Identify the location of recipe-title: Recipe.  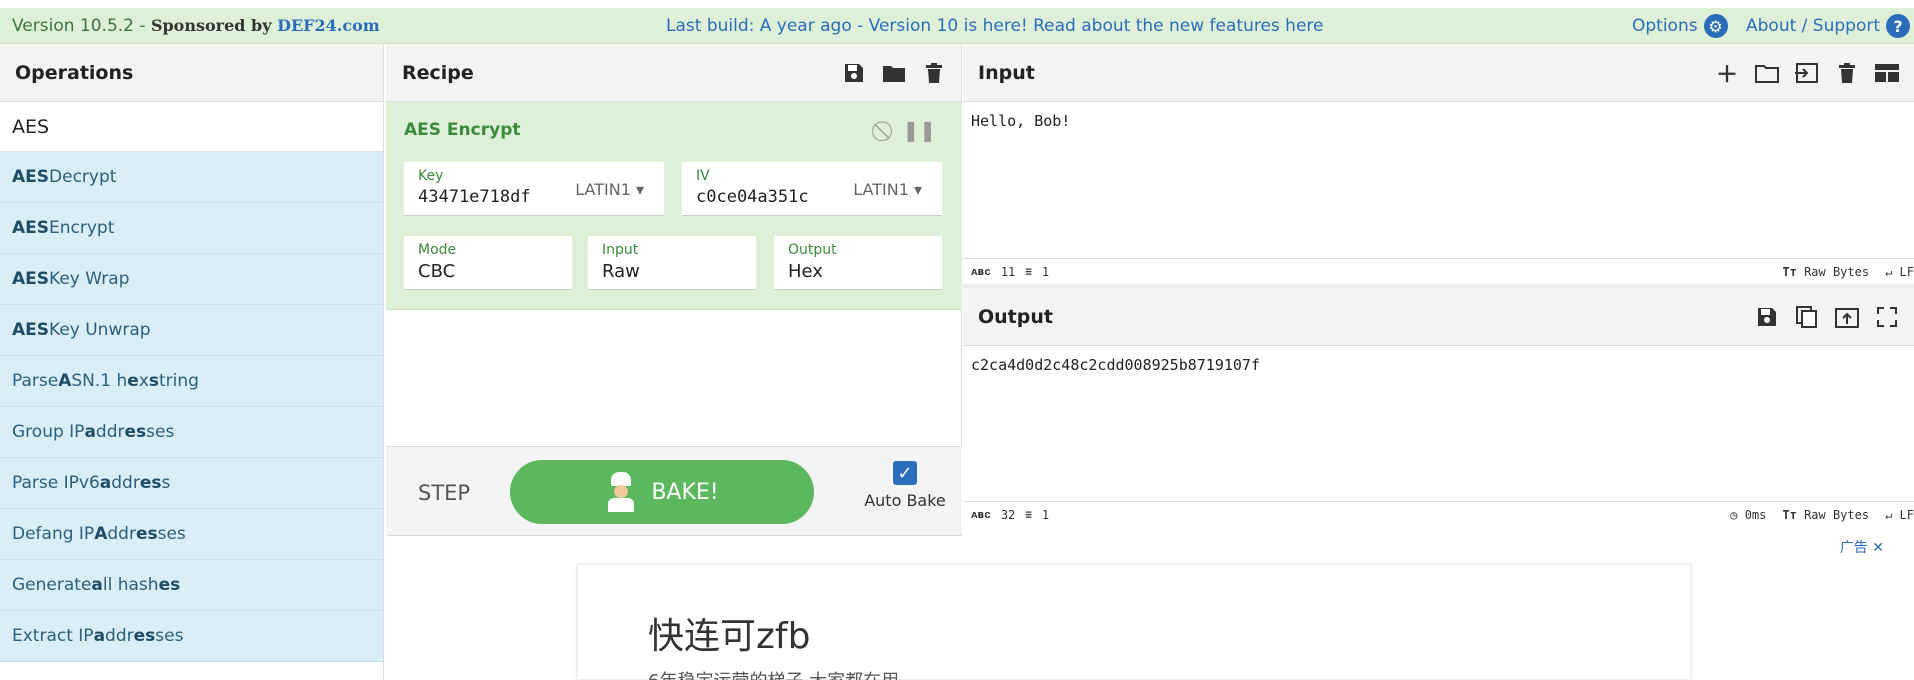
(438, 72).